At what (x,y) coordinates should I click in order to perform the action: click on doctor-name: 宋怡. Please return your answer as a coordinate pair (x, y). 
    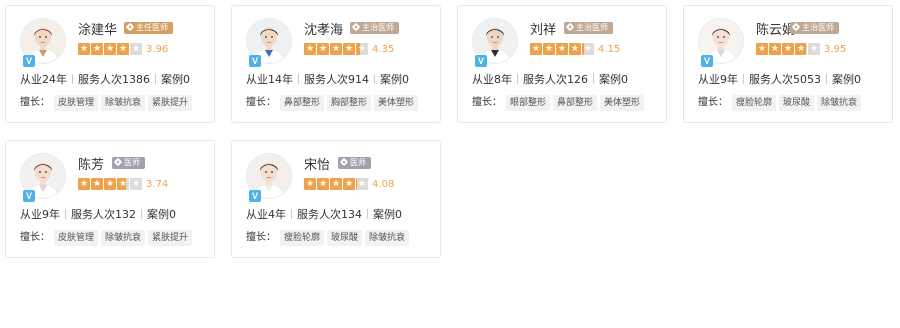
    Looking at the image, I should click on (317, 163).